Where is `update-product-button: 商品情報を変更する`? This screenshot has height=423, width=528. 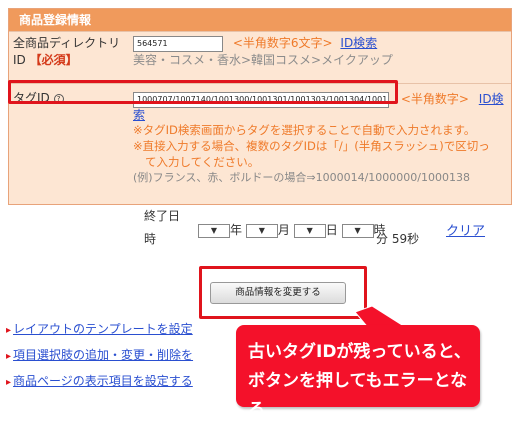 update-product-button: 商品情報を変更する is located at coordinates (278, 293).